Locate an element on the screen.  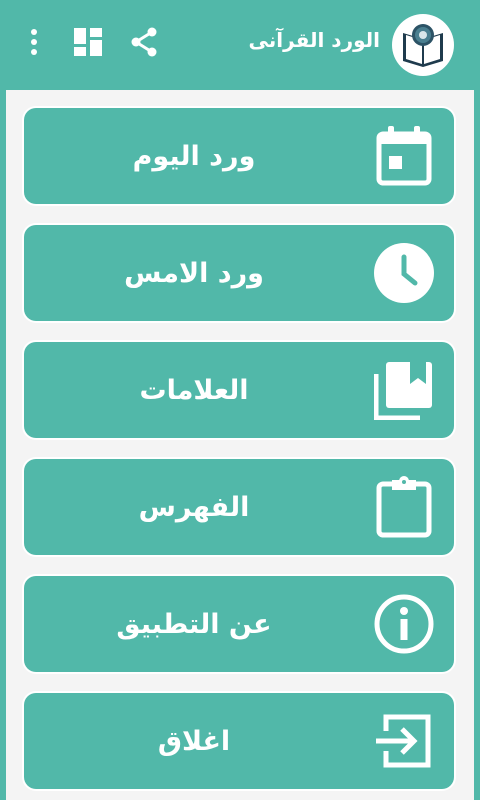
exit-icon is located at coordinates (404, 741).